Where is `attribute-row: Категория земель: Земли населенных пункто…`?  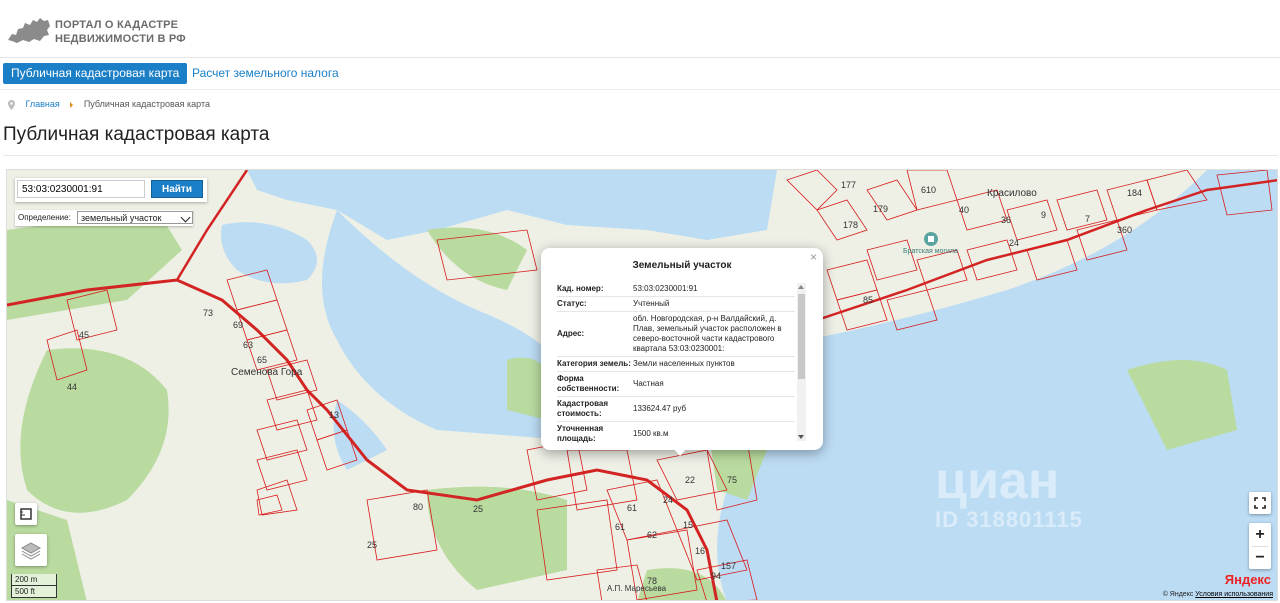 attribute-row: Категория земель: Земли населенных пункто… is located at coordinates (676, 364).